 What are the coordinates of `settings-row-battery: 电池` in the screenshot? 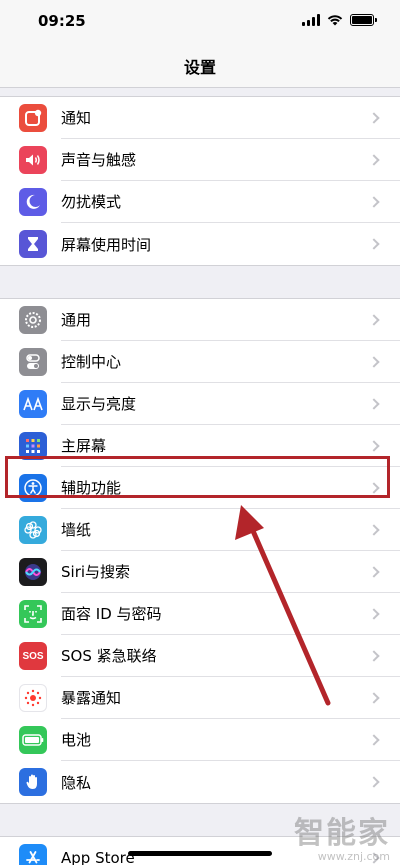 It's located at (200, 740).